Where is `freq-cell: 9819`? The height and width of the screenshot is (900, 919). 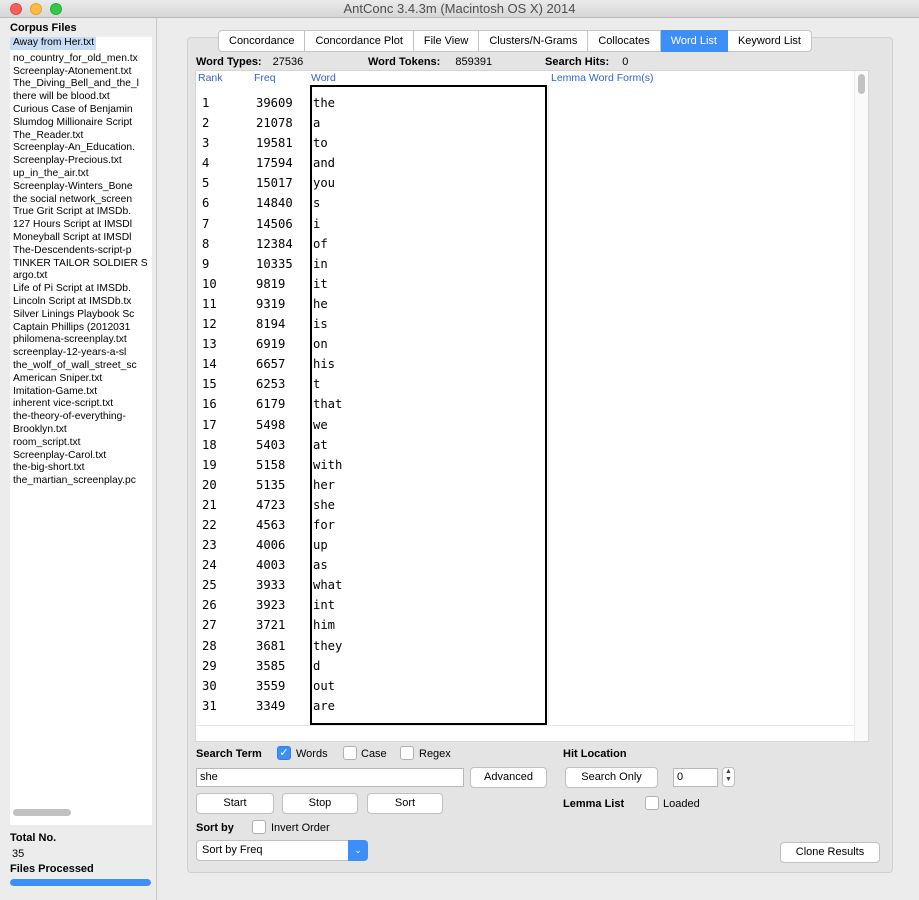
freq-cell: 9819 is located at coordinates (283, 284).